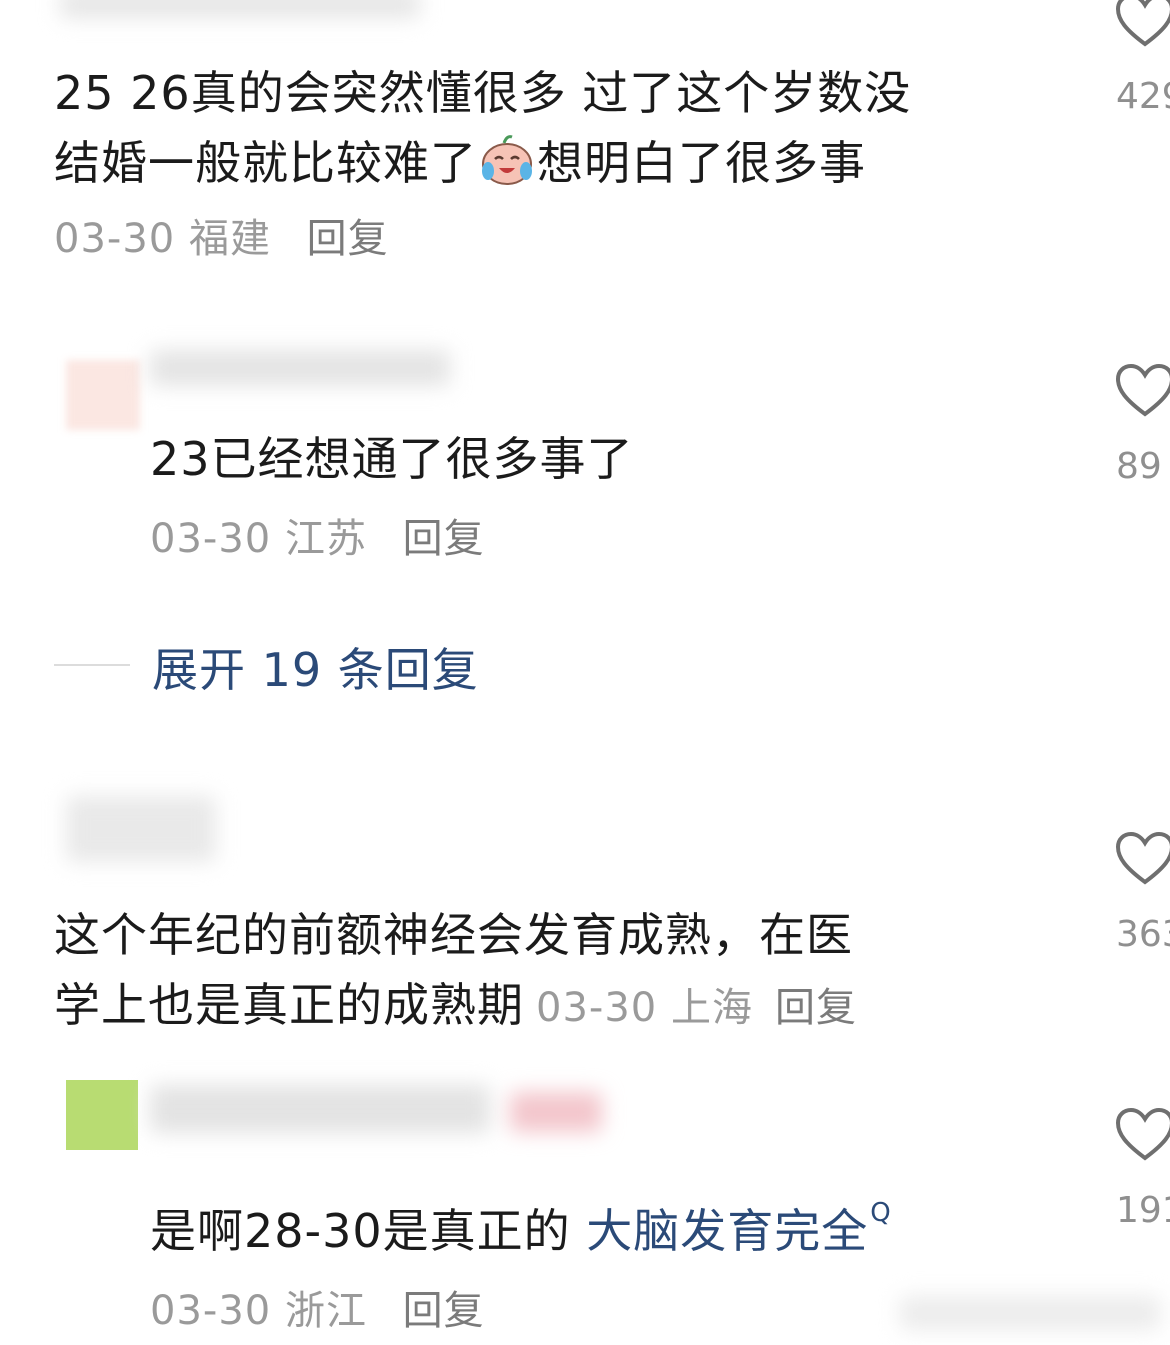 The height and width of the screenshot is (1345, 1170). I want to click on crying-laughing-emoji-icon, so click(507, 159).